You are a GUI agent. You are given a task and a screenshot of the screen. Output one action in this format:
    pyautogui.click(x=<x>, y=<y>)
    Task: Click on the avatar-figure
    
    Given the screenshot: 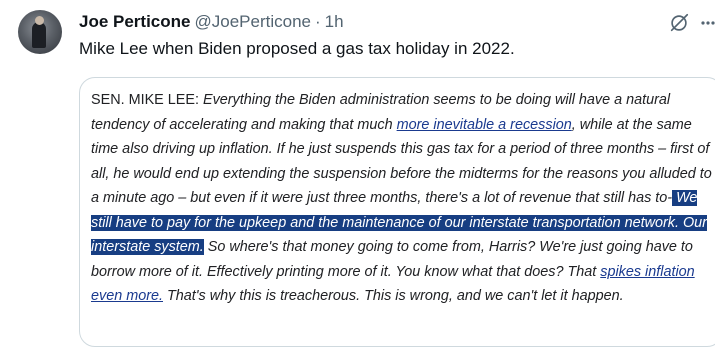 What is the action you would take?
    pyautogui.click(x=39, y=35)
    